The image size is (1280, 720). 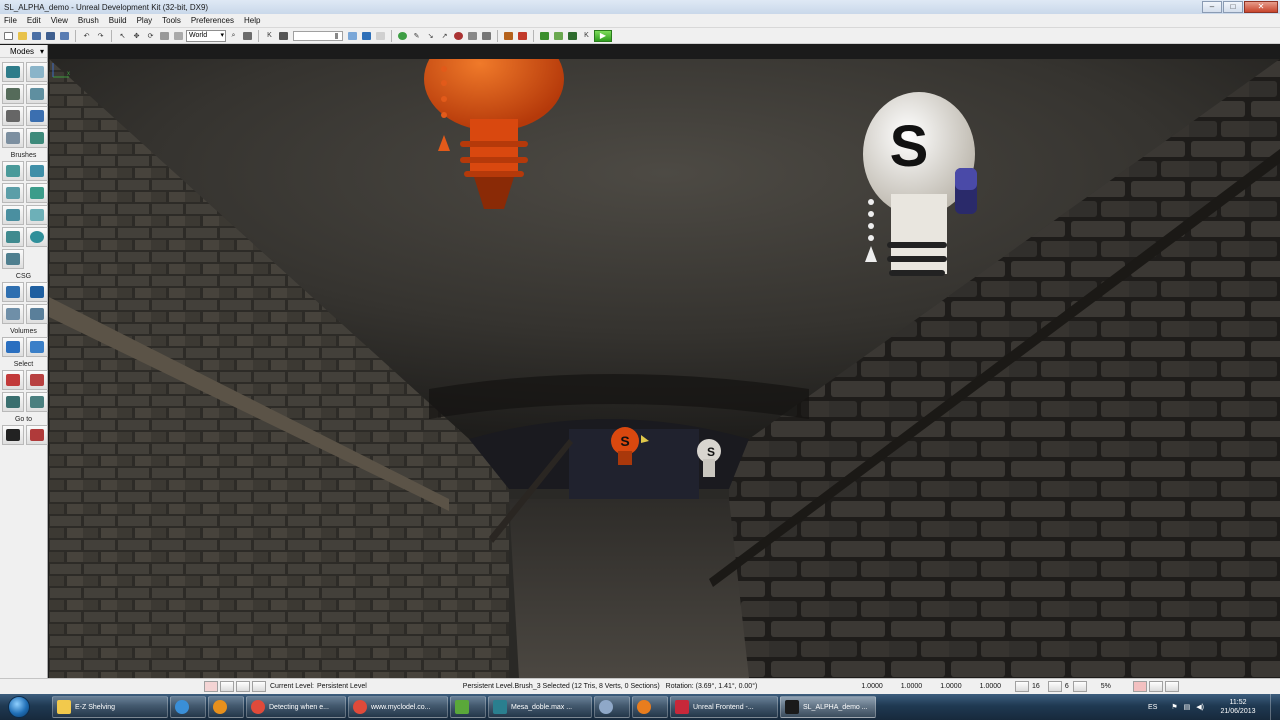 What do you see at coordinates (171, 20) in the screenshot?
I see `menu-tools: Tools` at bounding box center [171, 20].